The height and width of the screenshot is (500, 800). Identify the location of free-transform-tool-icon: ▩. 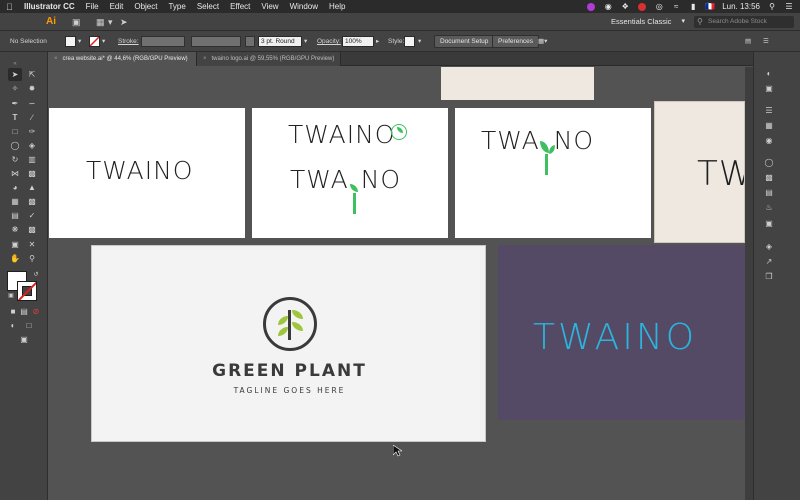
(32, 173).